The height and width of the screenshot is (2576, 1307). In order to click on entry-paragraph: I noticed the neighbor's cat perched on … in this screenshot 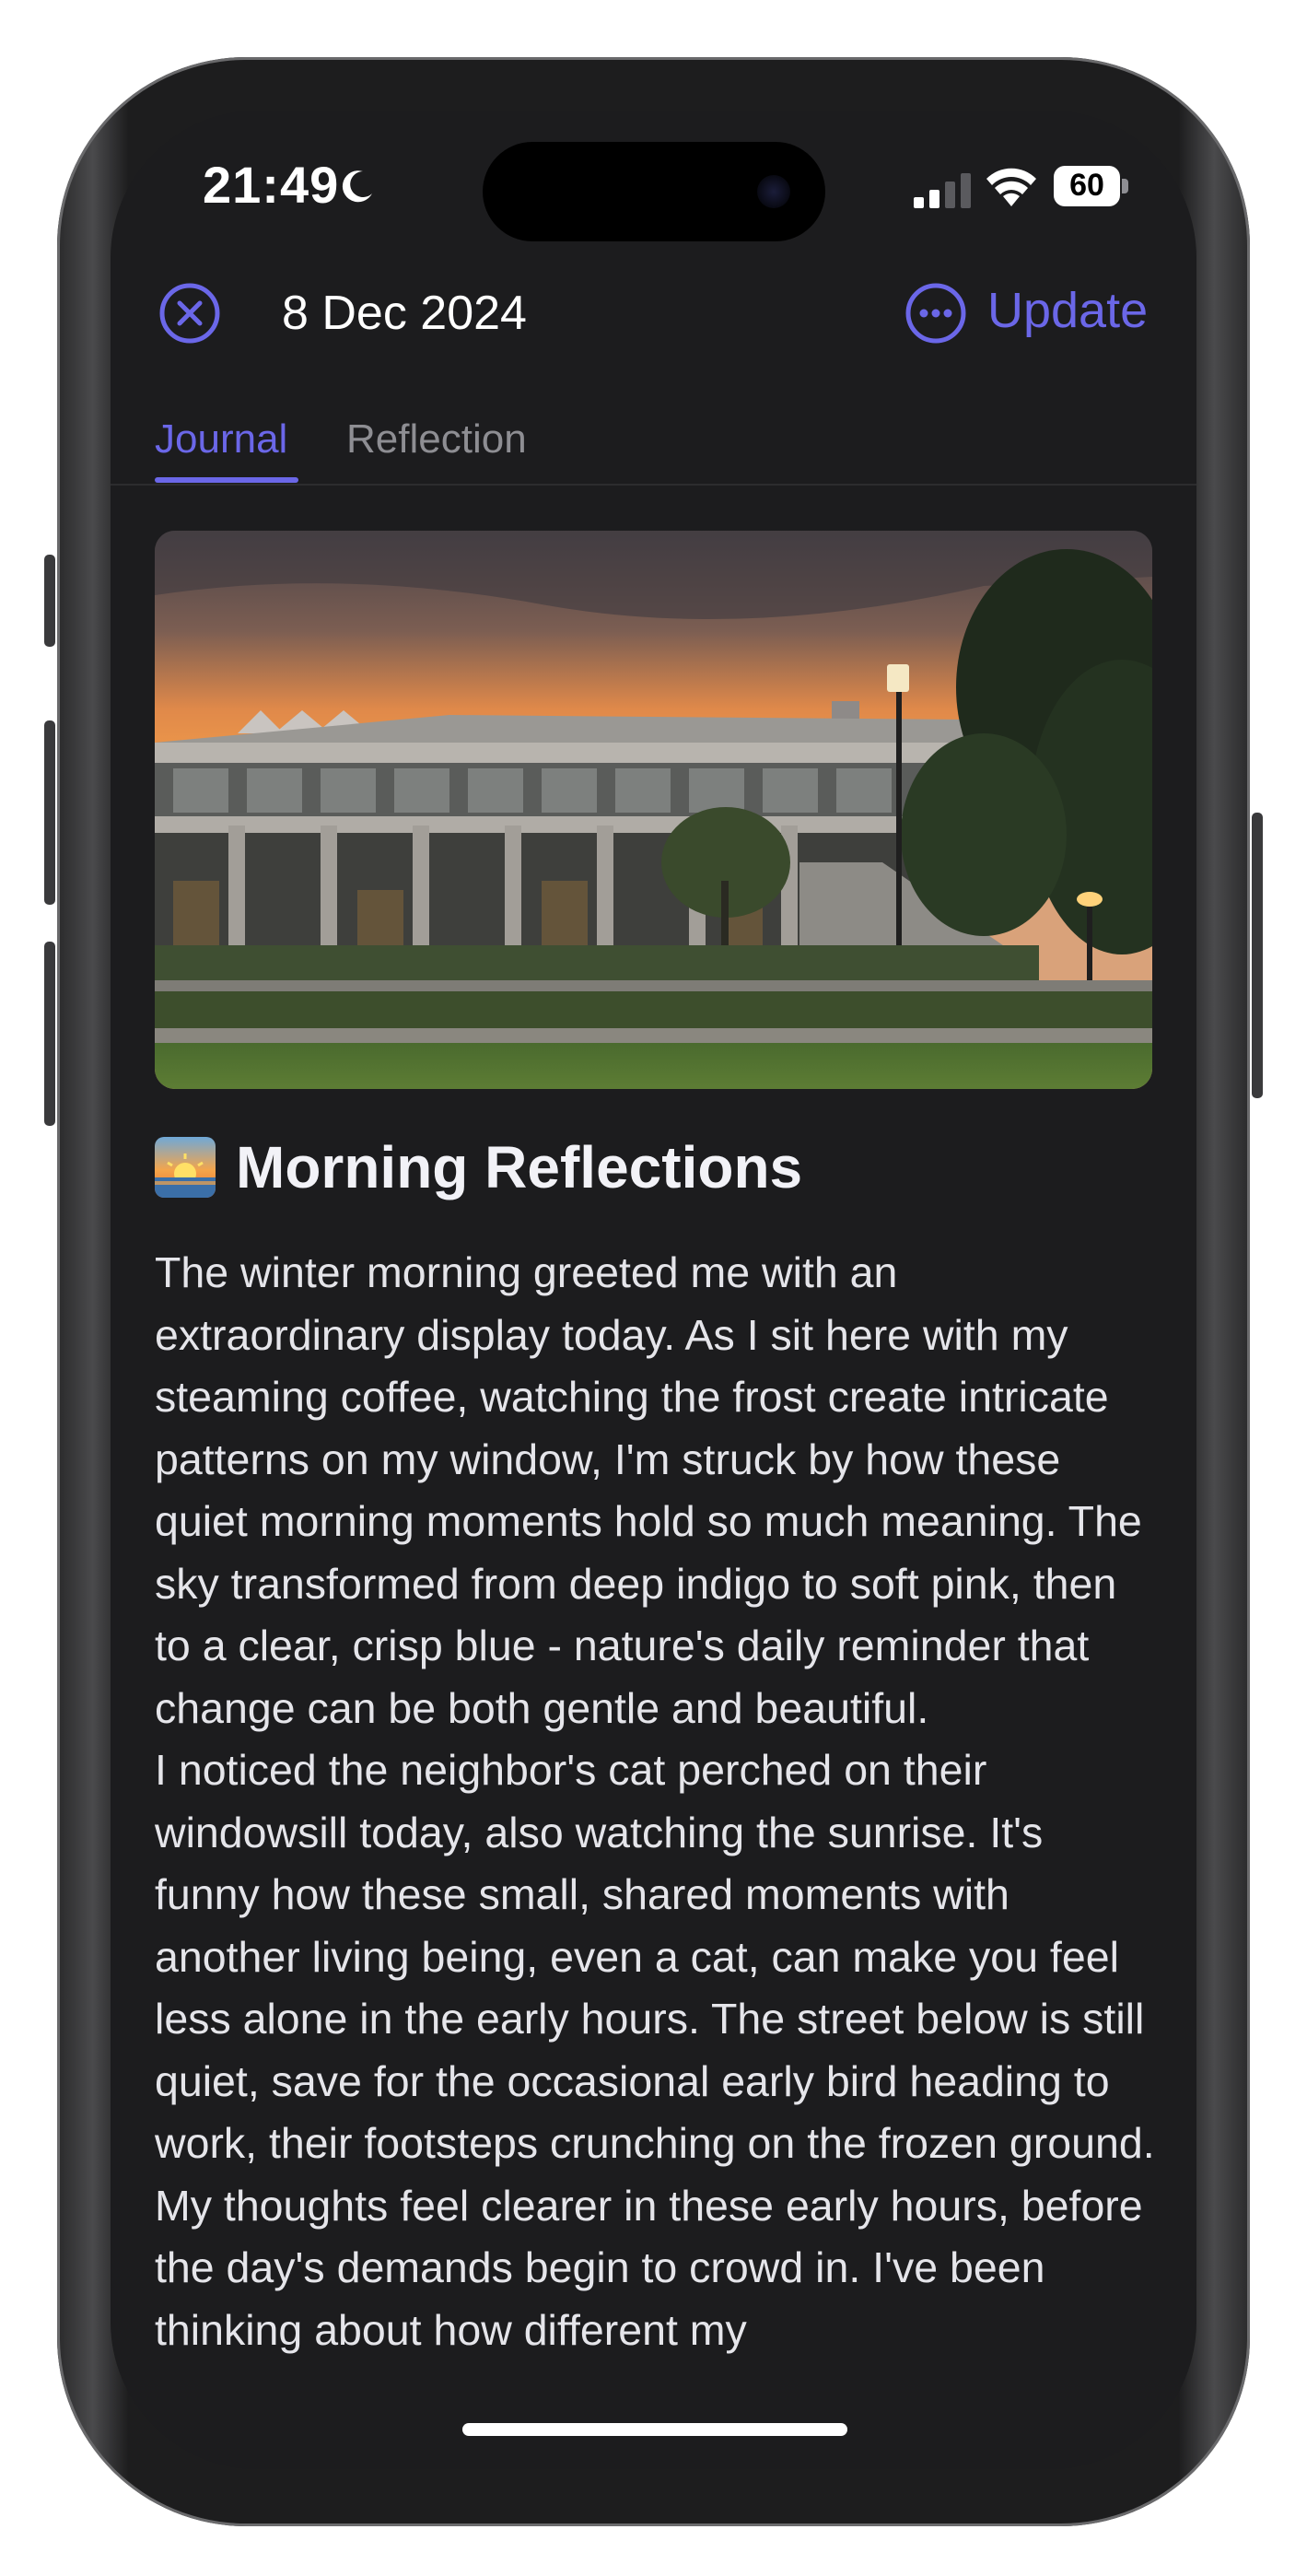, I will do `click(655, 1957)`.